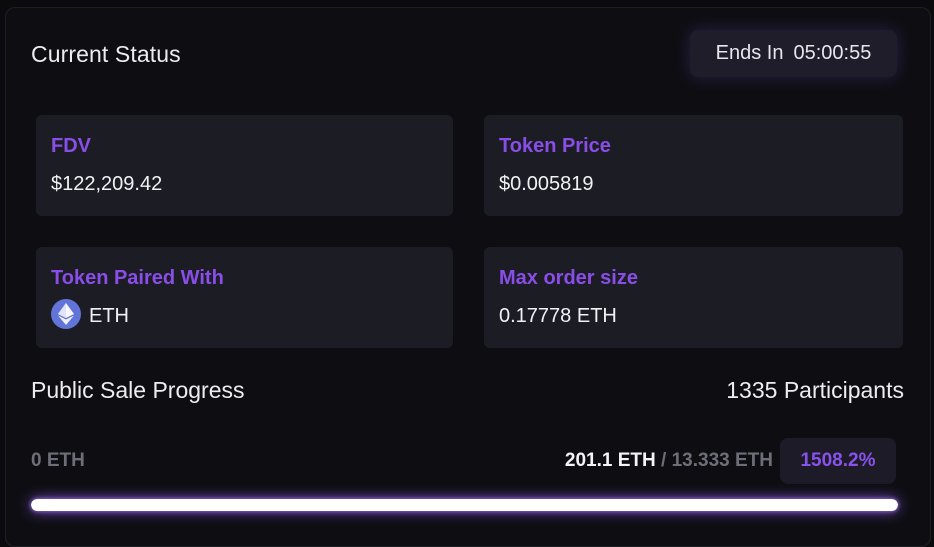 The image size is (934, 547). I want to click on progress-bar-fill, so click(464, 505).